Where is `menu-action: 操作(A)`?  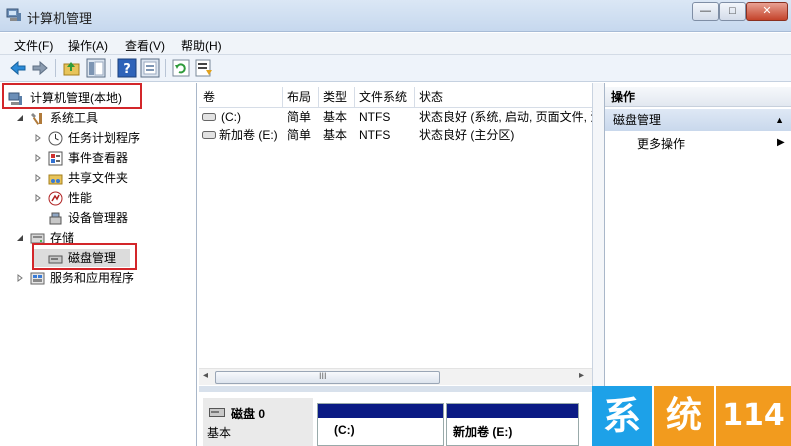
menu-action: 操作(A) is located at coordinates (88, 45).